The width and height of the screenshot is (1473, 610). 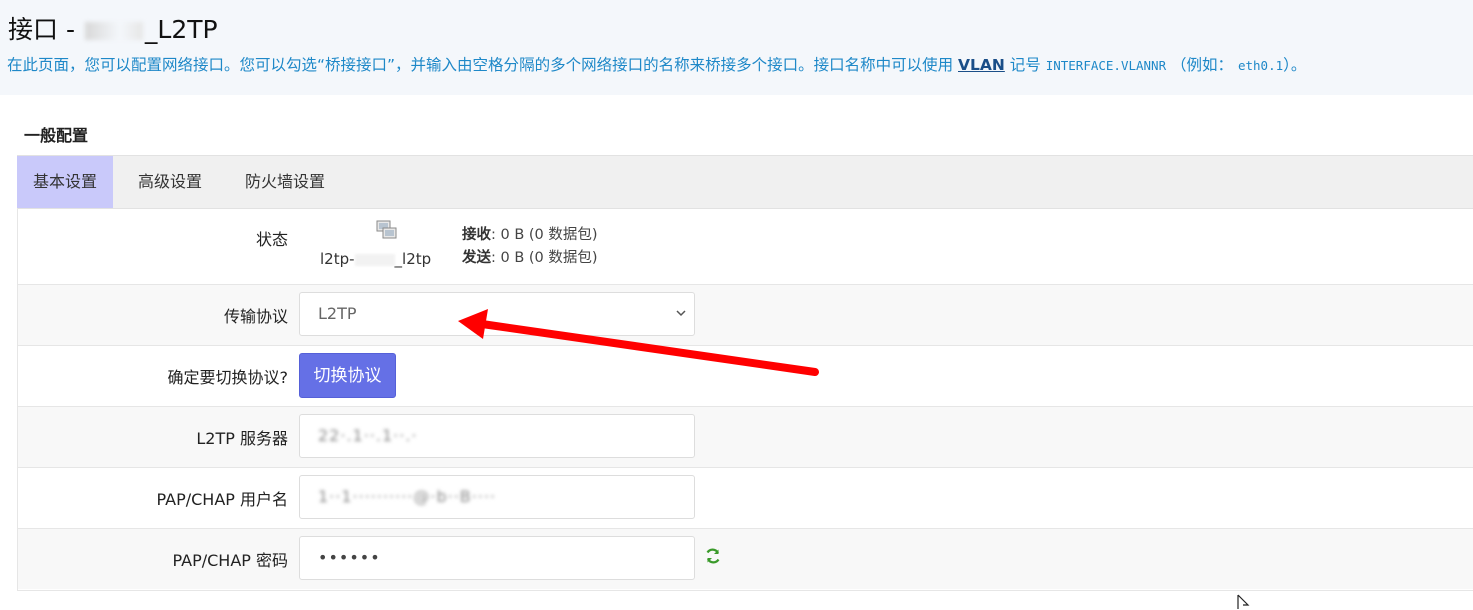 I want to click on page-title: 接口 - _L2TP, so click(x=113, y=29).